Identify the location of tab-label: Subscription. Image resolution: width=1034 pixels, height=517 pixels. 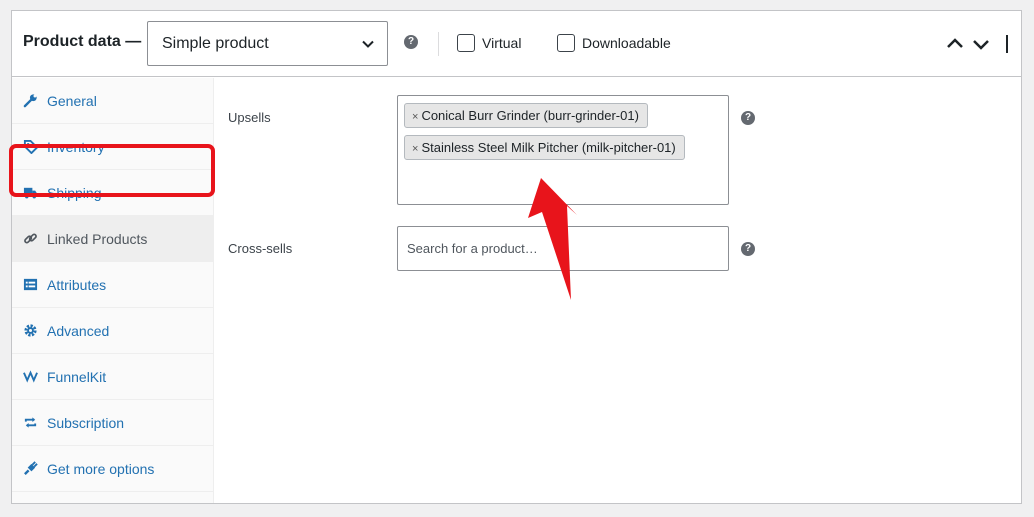
(86, 423).